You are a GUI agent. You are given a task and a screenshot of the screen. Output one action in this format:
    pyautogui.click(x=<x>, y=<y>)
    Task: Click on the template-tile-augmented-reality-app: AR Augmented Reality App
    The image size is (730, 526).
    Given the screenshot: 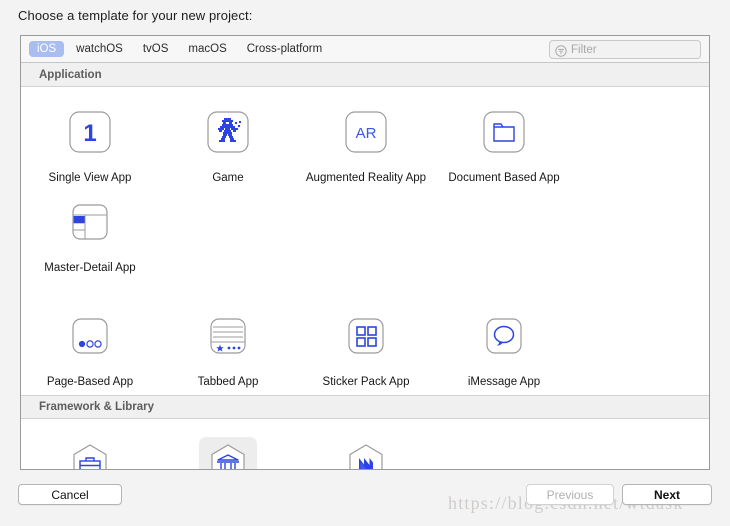 What is the action you would take?
    pyautogui.click(x=366, y=142)
    